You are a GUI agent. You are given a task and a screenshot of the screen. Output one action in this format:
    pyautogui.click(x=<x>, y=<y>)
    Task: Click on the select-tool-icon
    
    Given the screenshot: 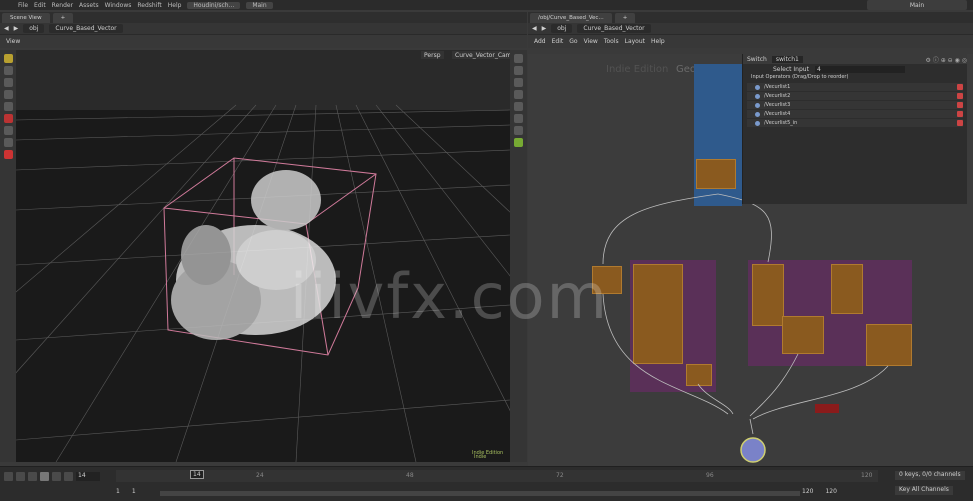 What is the action you would take?
    pyautogui.click(x=8, y=58)
    